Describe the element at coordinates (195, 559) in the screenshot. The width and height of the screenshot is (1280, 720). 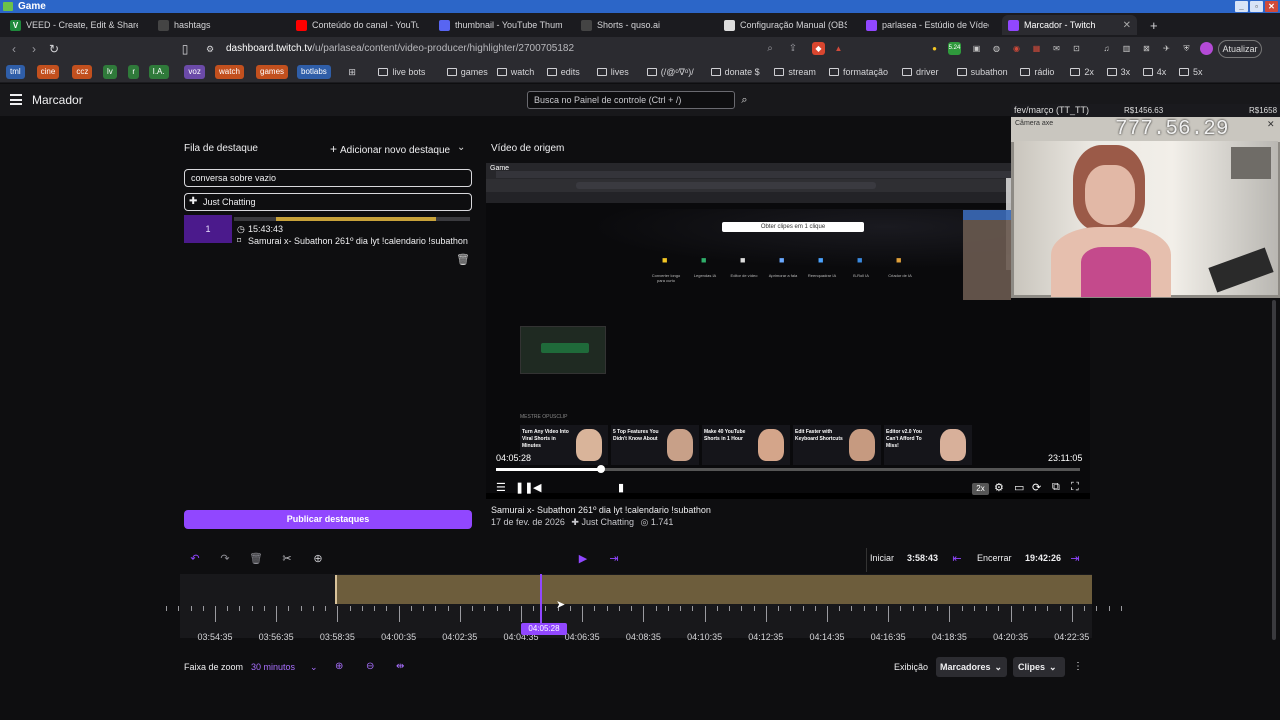
I see `undo-icon: ↶` at that location.